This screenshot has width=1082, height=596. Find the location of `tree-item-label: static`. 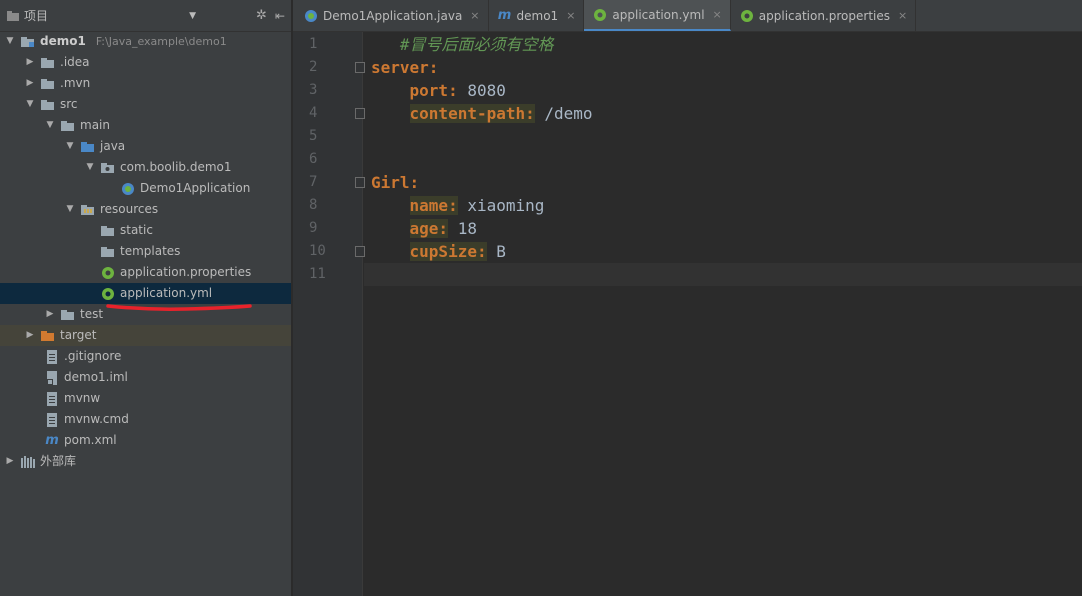

tree-item-label: static is located at coordinates (136, 230).